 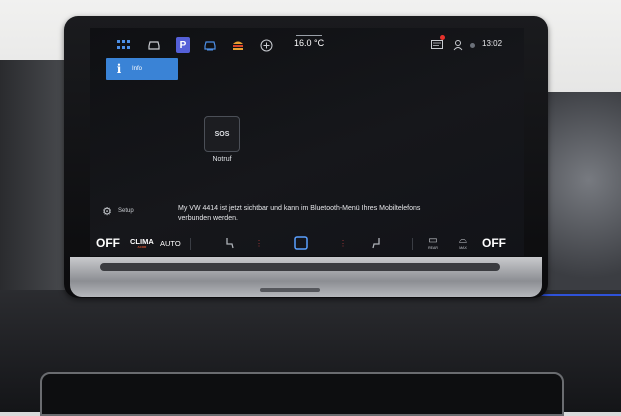 I want to click on max-defrost-button: ⌓ MAX, so click(x=463, y=243).